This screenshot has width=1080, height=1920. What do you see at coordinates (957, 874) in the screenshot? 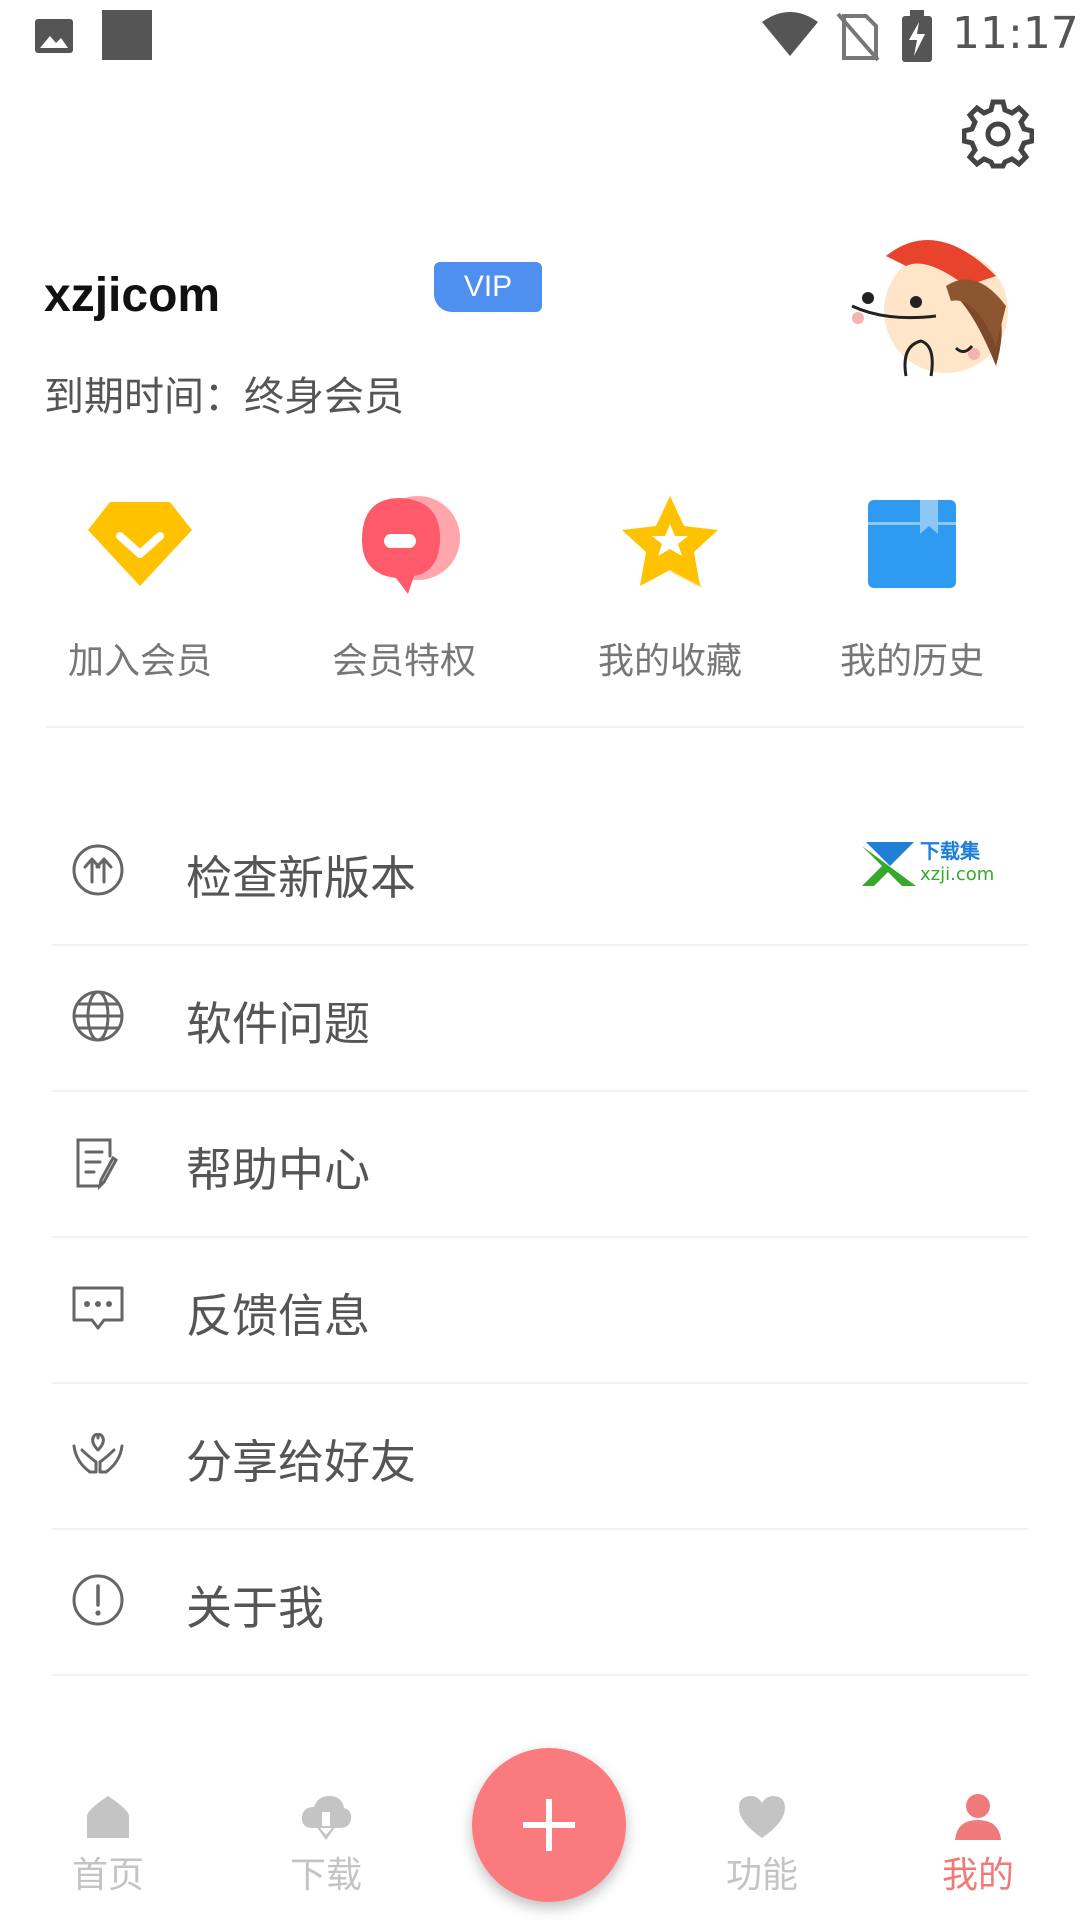
I see `watermark-domain: xzji.com` at bounding box center [957, 874].